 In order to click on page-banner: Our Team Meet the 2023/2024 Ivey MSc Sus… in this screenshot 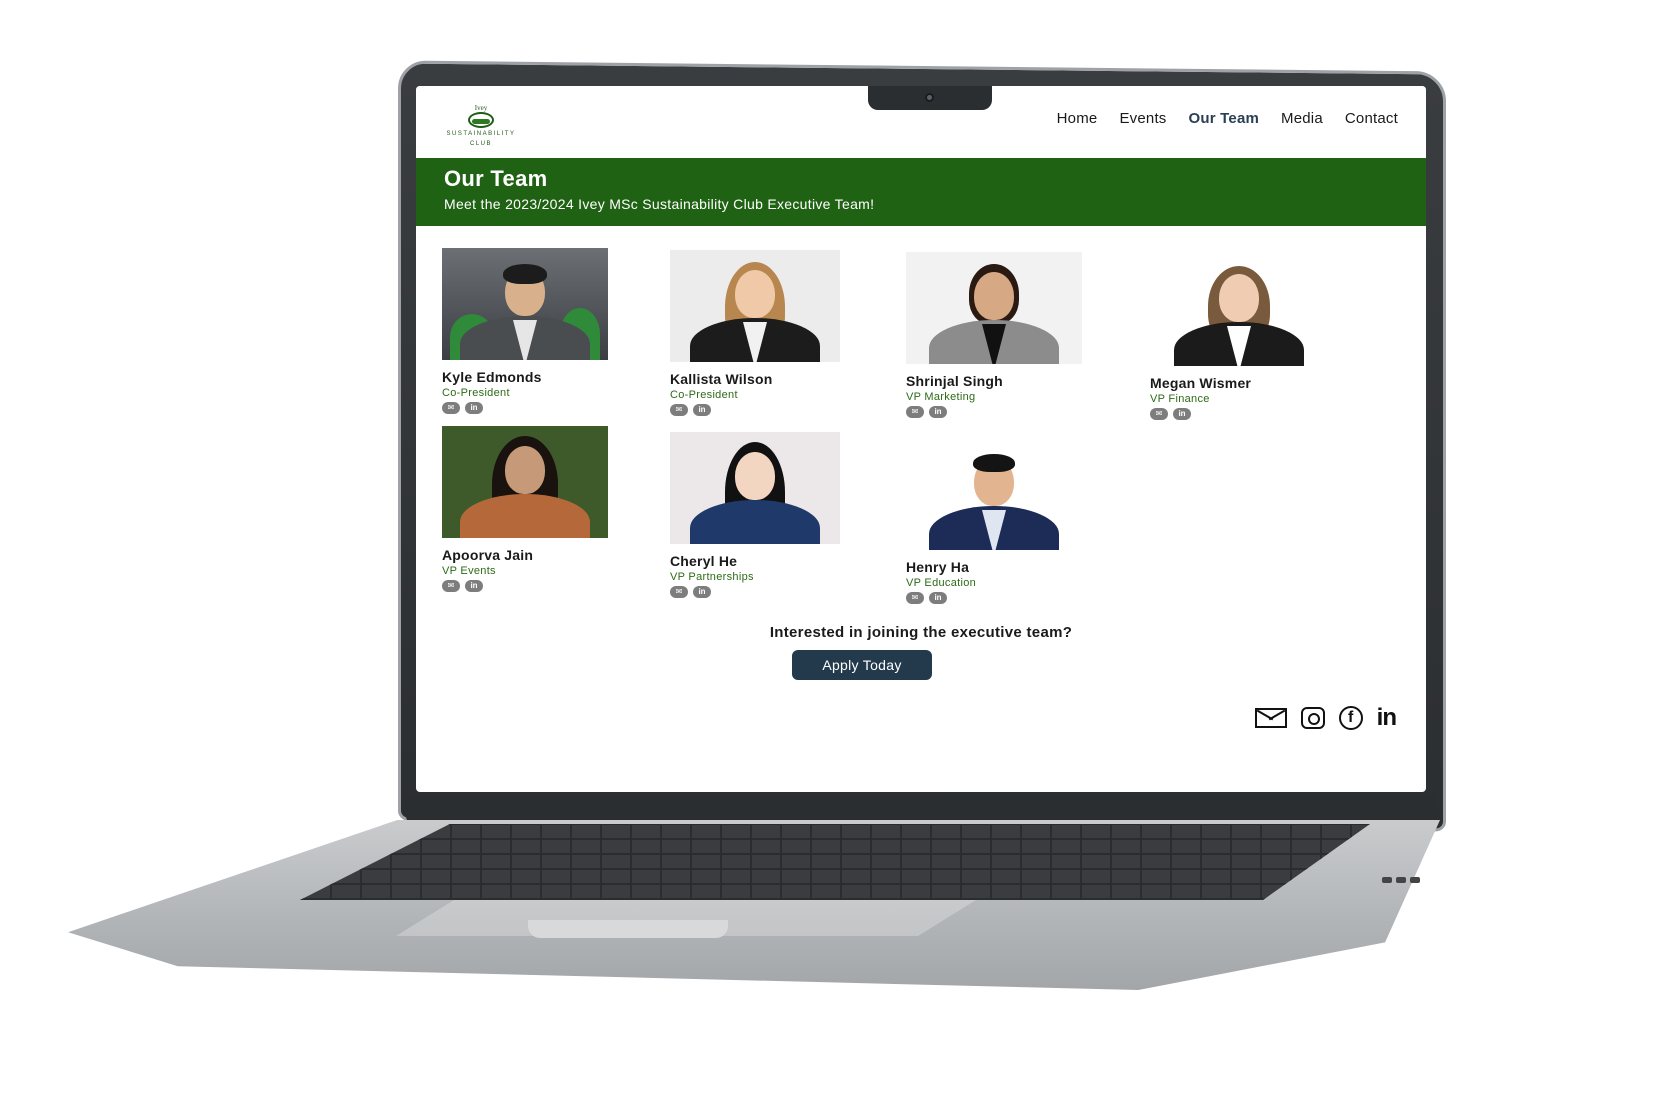, I will do `click(921, 192)`.